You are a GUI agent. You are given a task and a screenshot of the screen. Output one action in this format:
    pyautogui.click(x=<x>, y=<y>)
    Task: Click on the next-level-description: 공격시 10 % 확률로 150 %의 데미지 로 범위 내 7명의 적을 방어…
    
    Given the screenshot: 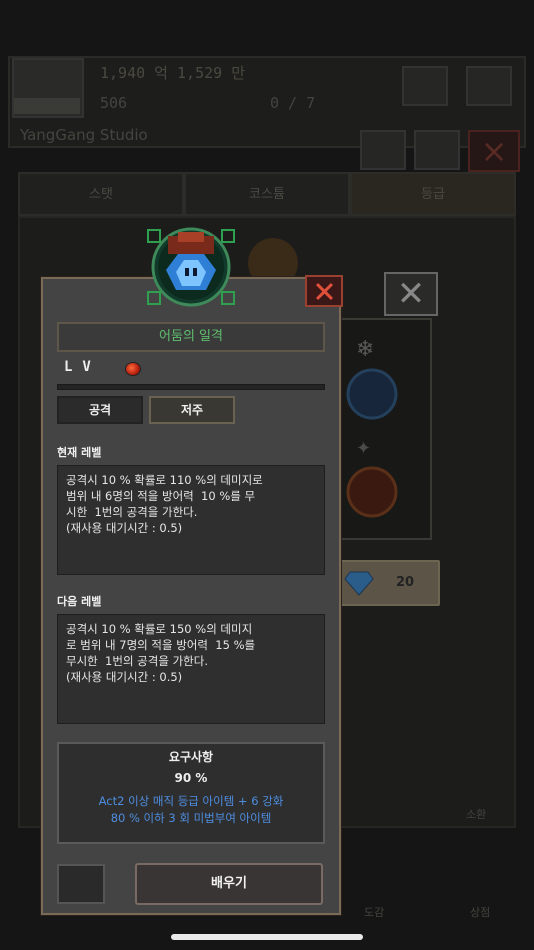 What is the action you would take?
    pyautogui.click(x=191, y=669)
    